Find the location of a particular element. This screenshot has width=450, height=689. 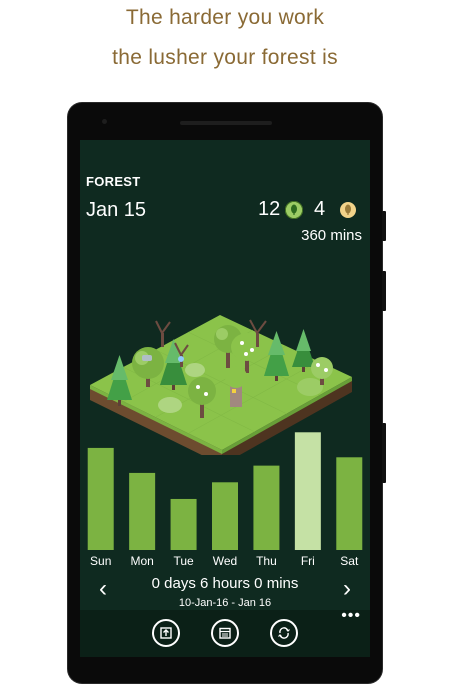

gold-tree-coin-icon is located at coordinates (348, 210).